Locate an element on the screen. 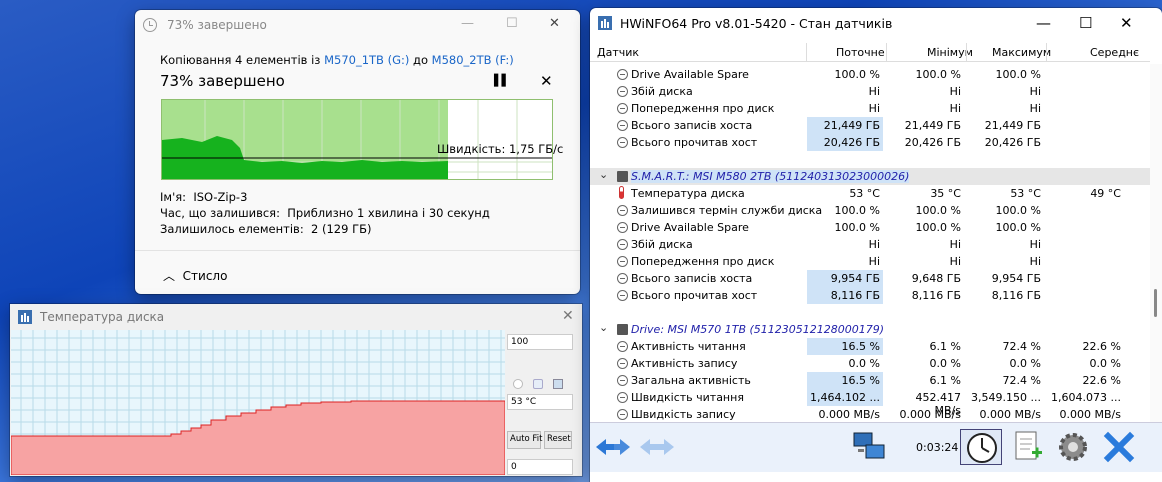 The width and height of the screenshot is (1162, 482). items-remaining-row: Залишилось елементів: 2 (129 ГБ) is located at coordinates (265, 229).